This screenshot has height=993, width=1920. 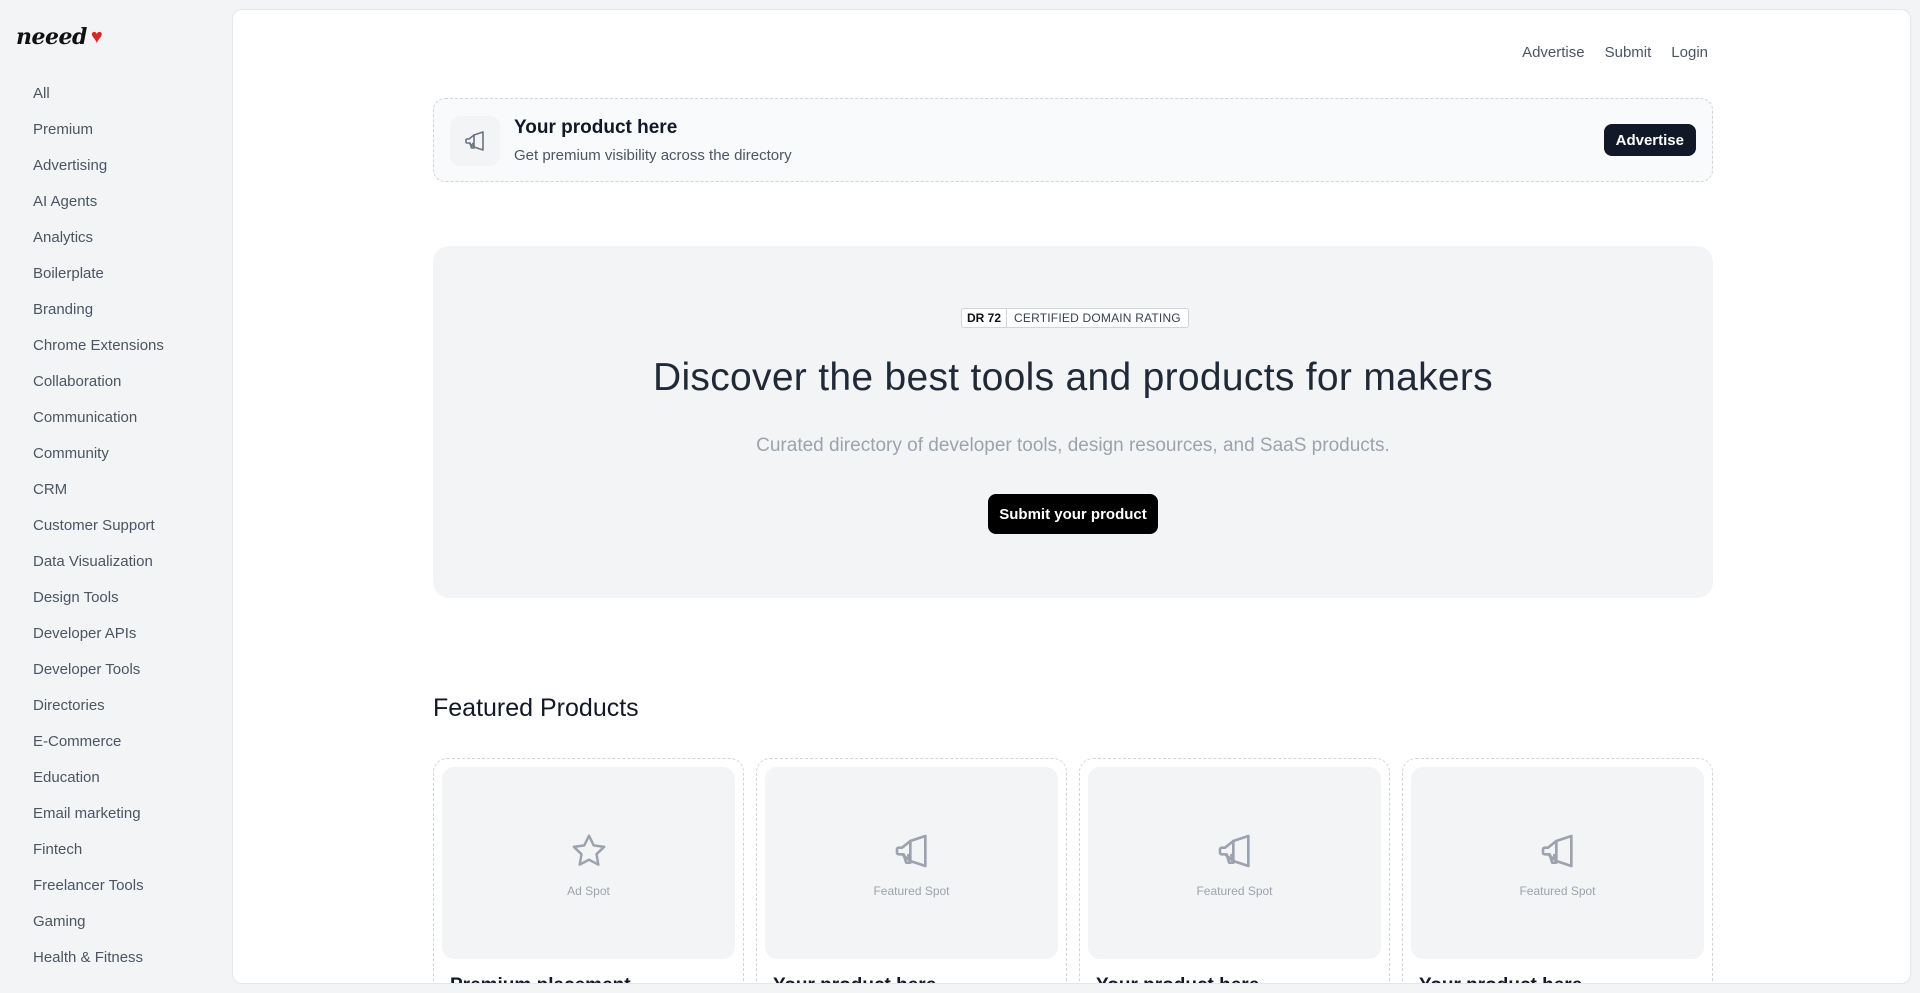 I want to click on sidebar-item-data-visualization: Data Visualization, so click(x=98, y=568).